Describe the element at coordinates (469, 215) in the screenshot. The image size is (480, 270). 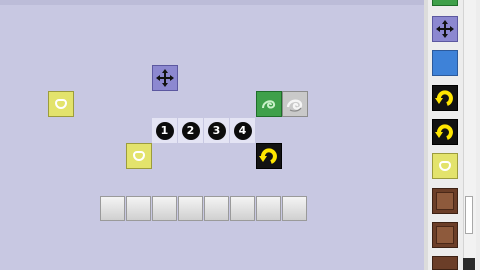
I see `scrollbar-thumb` at that location.